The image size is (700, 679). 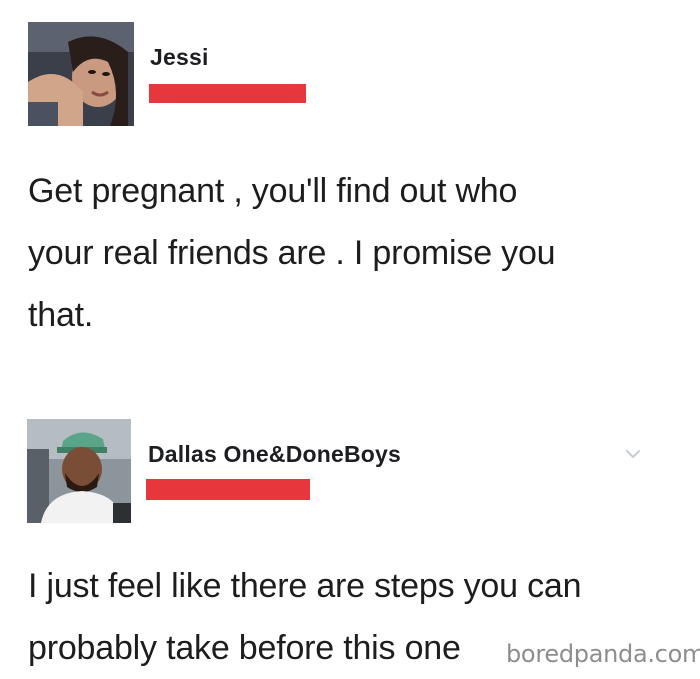 I want to click on post-text-line: I just feel like there are steps you can, so click(x=305, y=586).